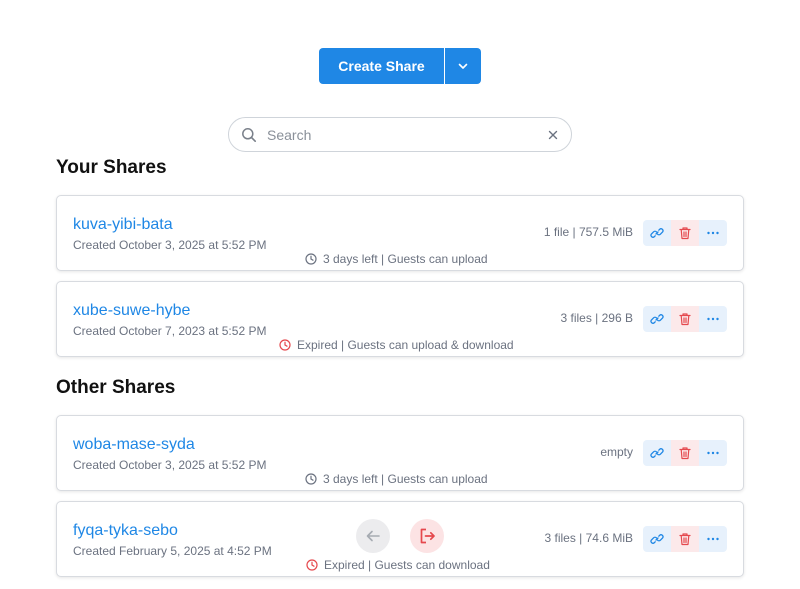 The image size is (800, 589). Describe the element at coordinates (111, 167) in the screenshot. I see `your-shares-heading: Your Shares` at that location.